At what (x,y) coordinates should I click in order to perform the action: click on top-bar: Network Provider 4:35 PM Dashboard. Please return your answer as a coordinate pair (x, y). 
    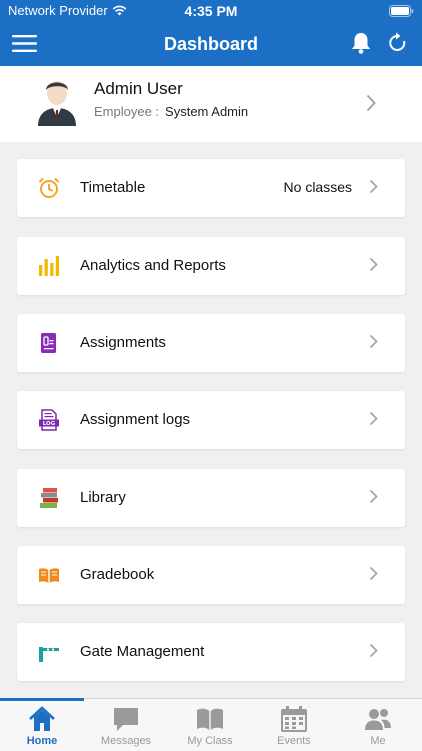
    Looking at the image, I should click on (211, 33).